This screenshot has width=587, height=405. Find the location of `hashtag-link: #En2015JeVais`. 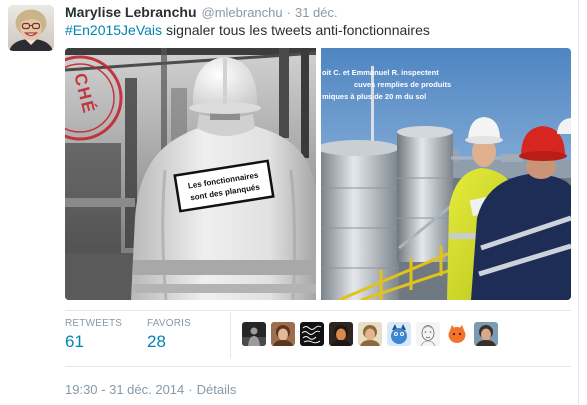

hashtag-link: #En2015JeVais is located at coordinates (113, 30).